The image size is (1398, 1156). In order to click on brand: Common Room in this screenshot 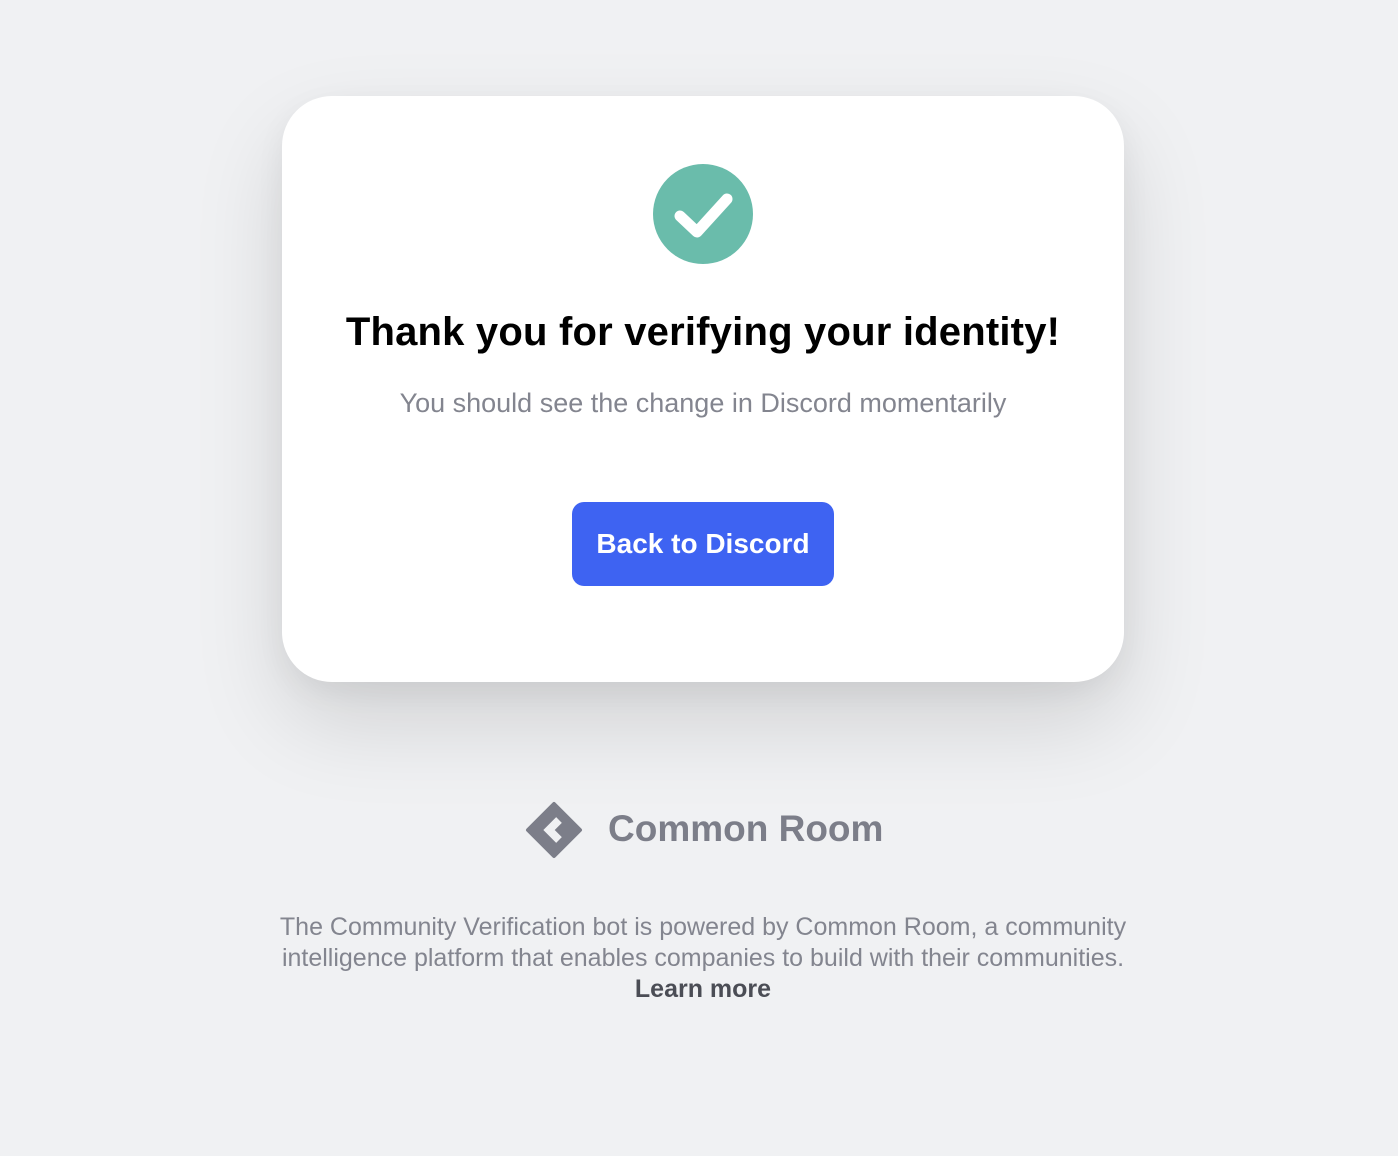, I will do `click(714, 830)`.